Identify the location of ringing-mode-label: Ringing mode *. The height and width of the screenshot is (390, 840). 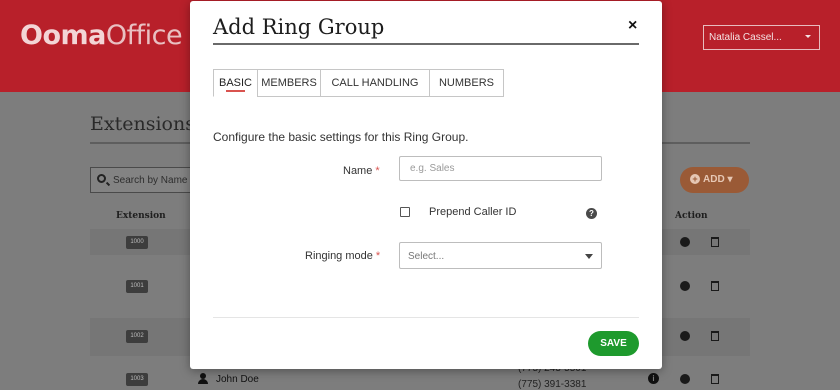
(342, 256).